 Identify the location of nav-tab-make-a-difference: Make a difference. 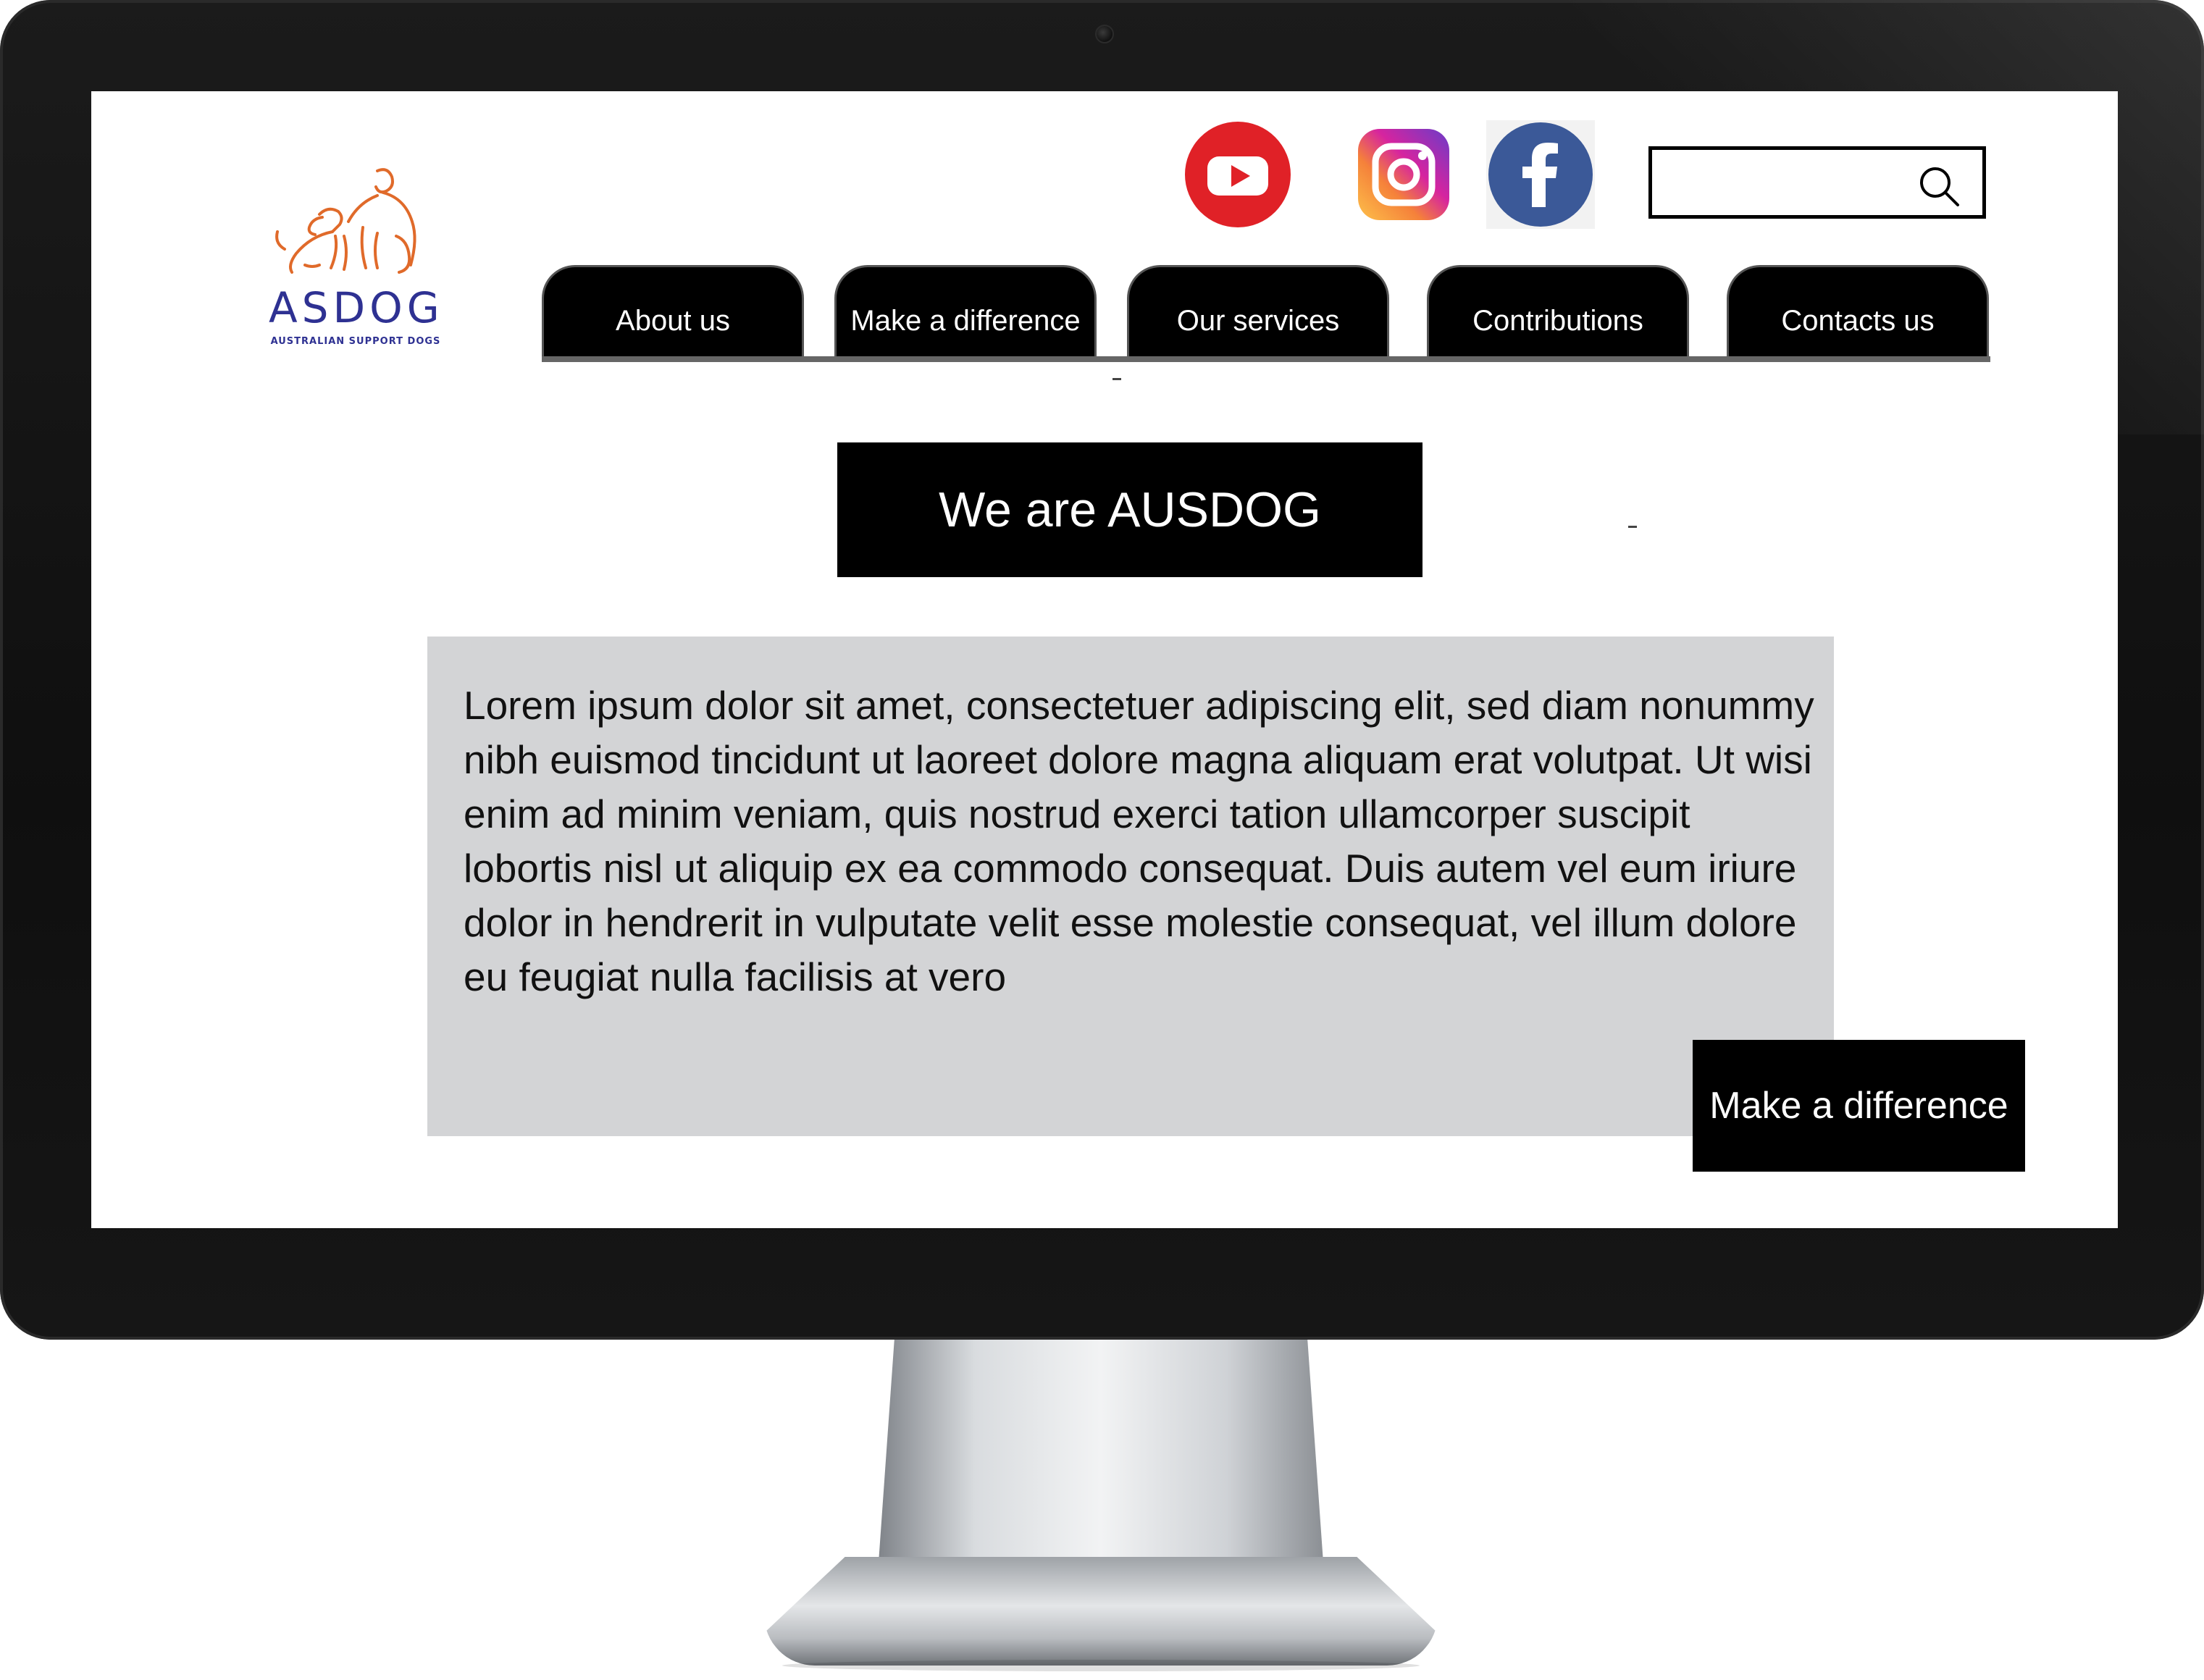
(966, 311).